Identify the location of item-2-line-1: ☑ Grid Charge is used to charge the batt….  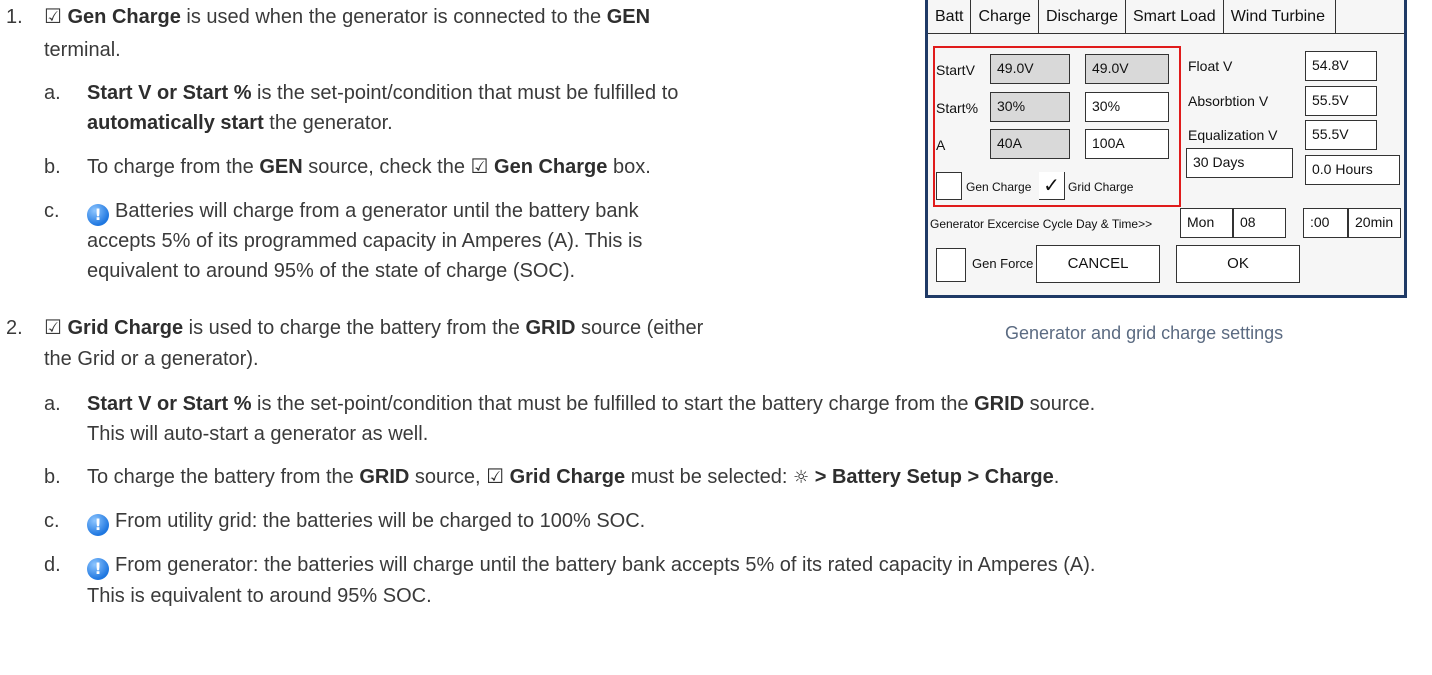
(374, 328).